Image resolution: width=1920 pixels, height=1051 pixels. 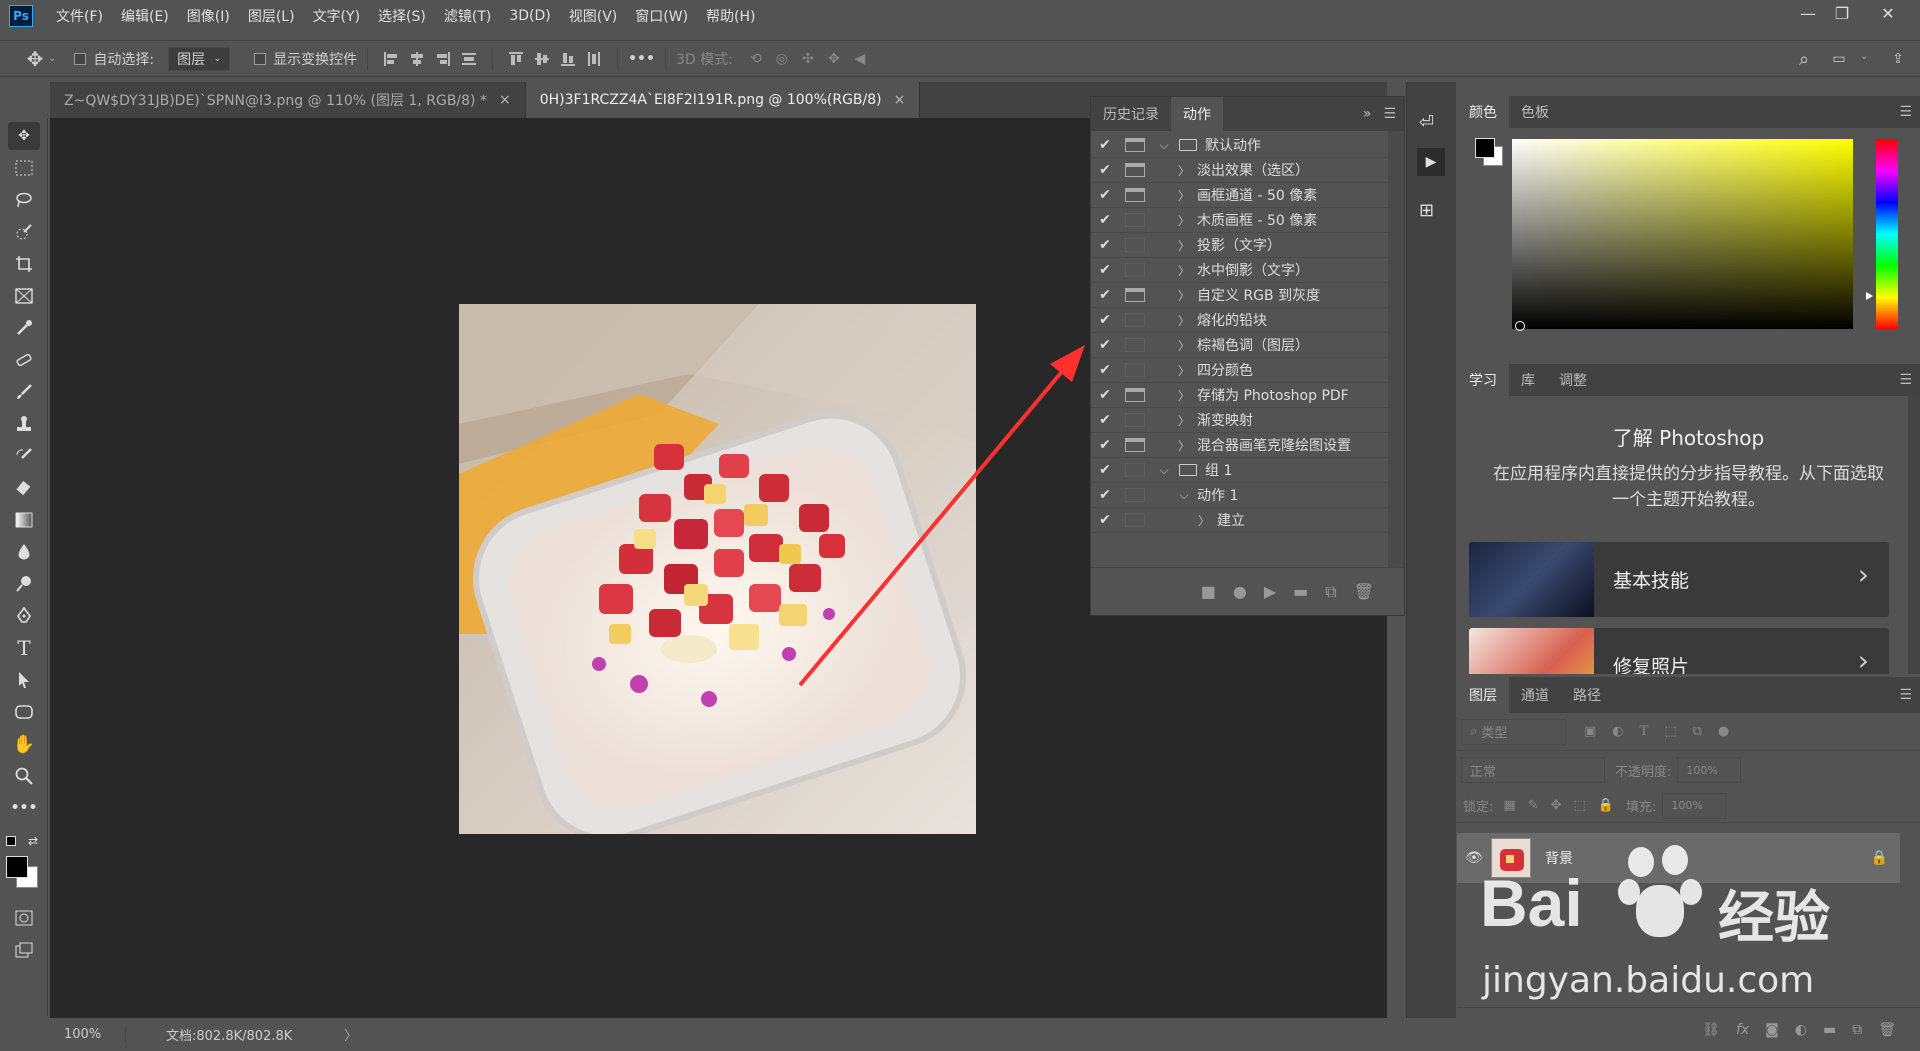 What do you see at coordinates (52, 58) in the screenshot?
I see `tool-preset-chevron-icon: ⌄` at bounding box center [52, 58].